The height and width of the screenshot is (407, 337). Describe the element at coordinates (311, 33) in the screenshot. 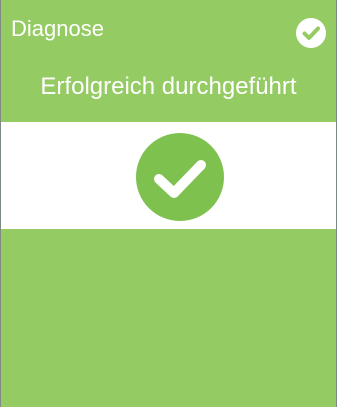

I see `check-circle-icon` at that location.